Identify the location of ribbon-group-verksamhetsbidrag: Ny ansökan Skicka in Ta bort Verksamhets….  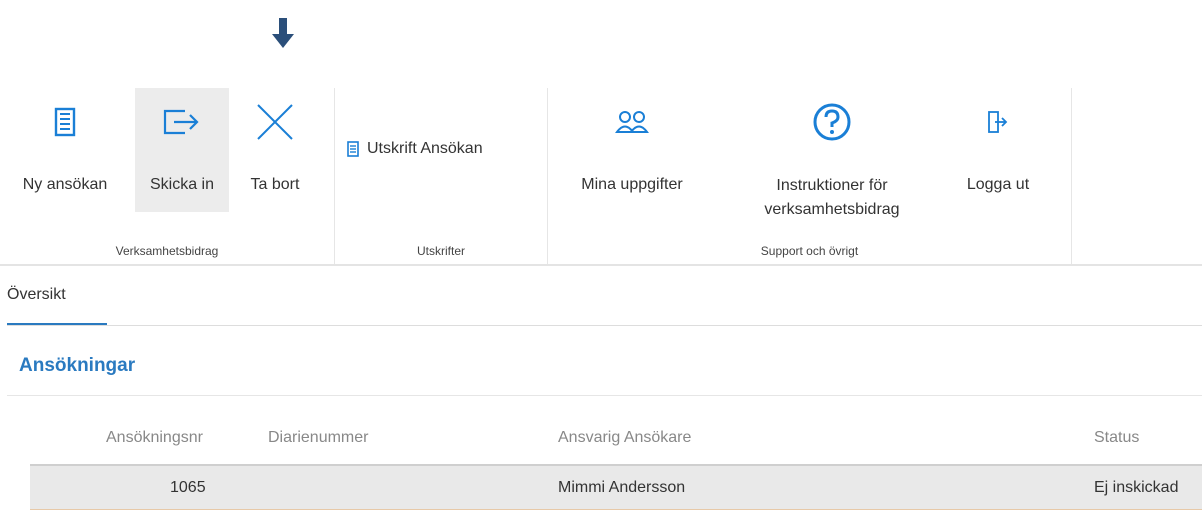
(167, 176).